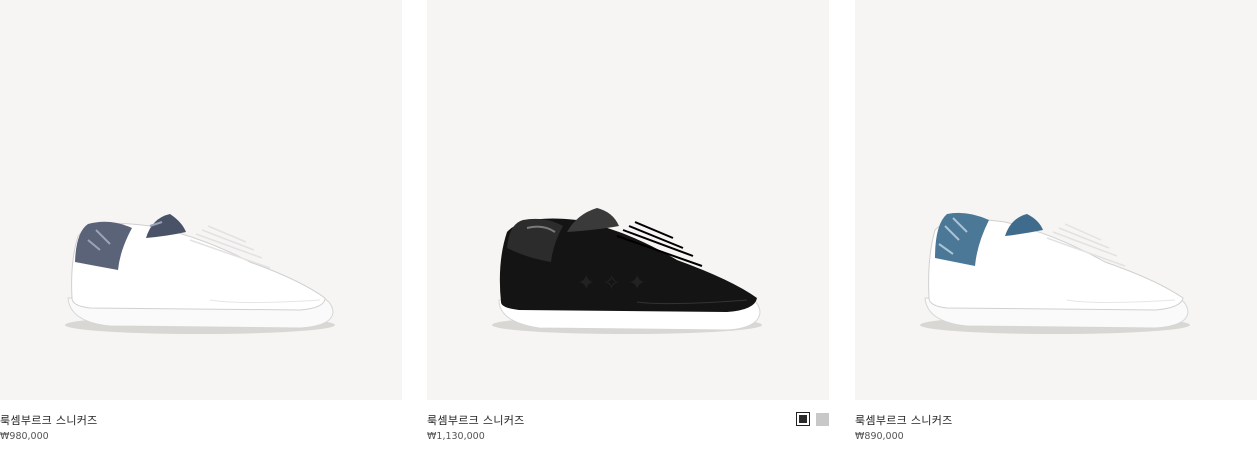 This screenshot has height=466, width=1257. I want to click on product-price: ₩890,000, so click(879, 436).